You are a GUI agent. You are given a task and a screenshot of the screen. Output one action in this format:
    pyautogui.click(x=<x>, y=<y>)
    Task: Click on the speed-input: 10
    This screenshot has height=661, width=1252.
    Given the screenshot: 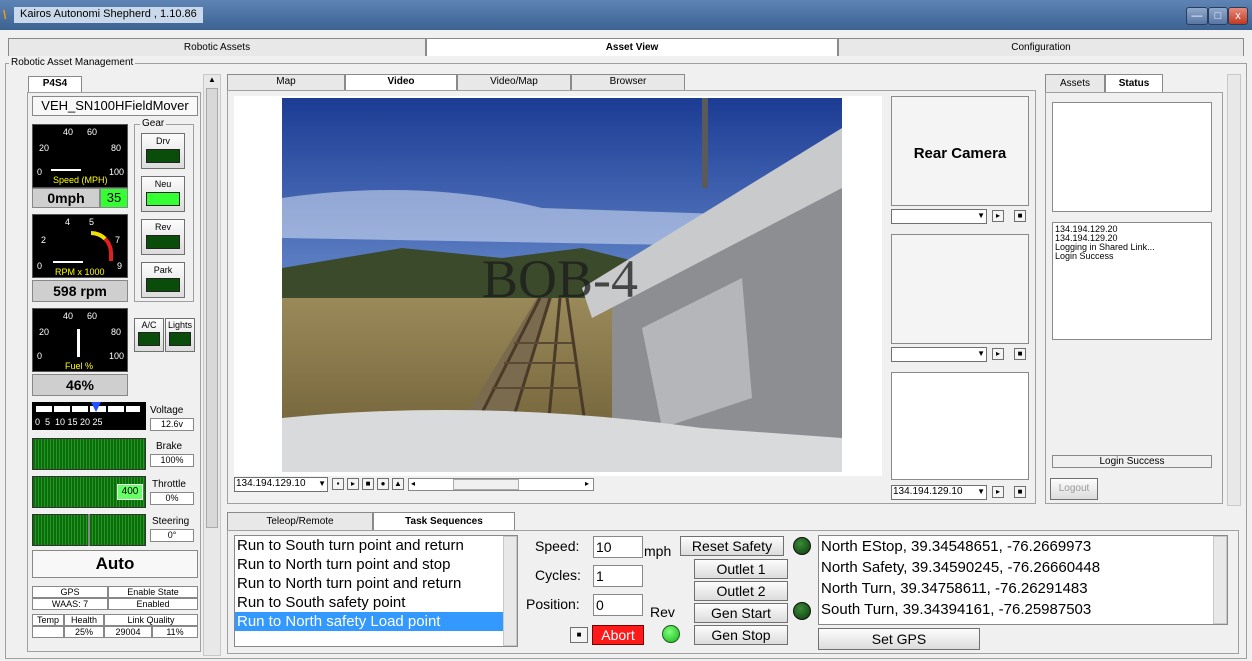 What is the action you would take?
    pyautogui.click(x=618, y=547)
    